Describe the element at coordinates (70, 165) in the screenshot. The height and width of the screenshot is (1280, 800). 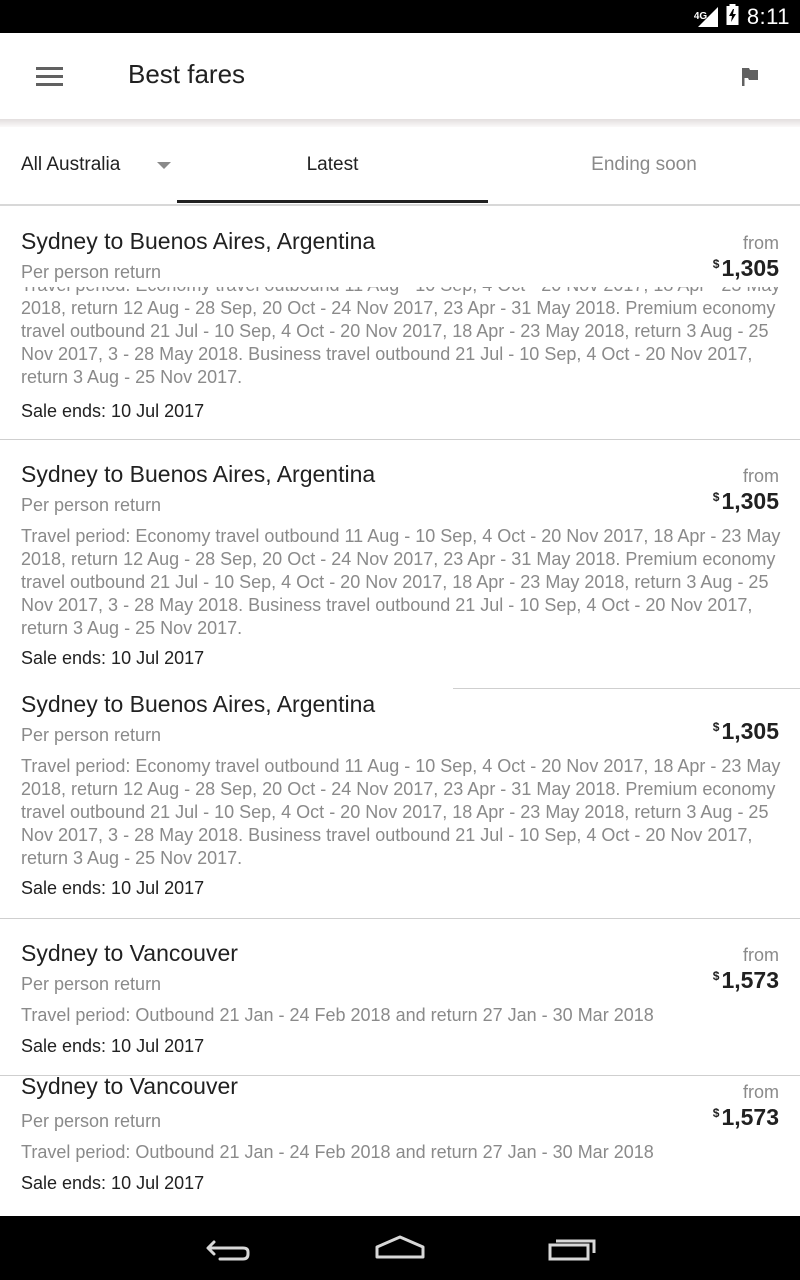
I see `region-dropdown: All Australia` at that location.